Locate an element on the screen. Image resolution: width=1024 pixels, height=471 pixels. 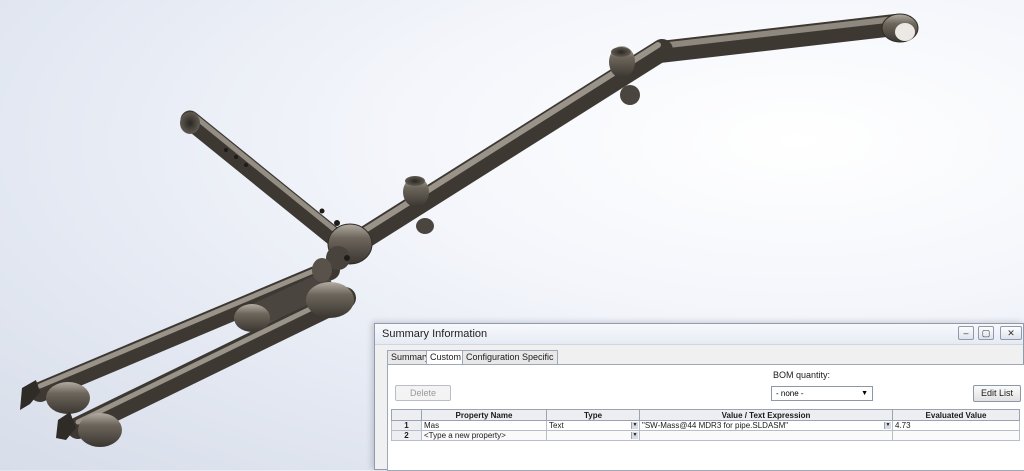
evaluated-value-cell is located at coordinates (956, 435).